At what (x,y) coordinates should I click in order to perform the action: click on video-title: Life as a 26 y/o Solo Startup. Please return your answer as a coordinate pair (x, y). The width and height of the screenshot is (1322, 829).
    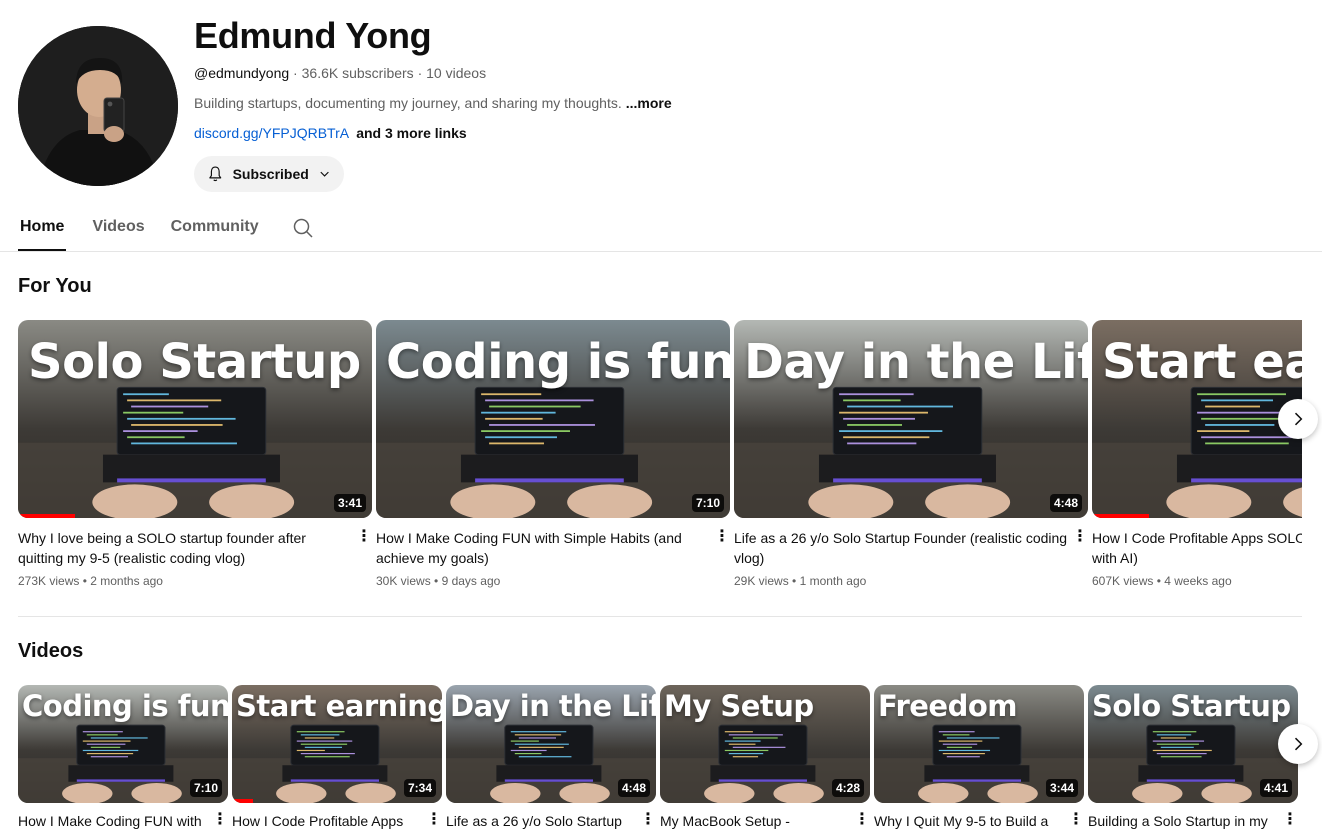
    Looking at the image, I should click on (543, 820).